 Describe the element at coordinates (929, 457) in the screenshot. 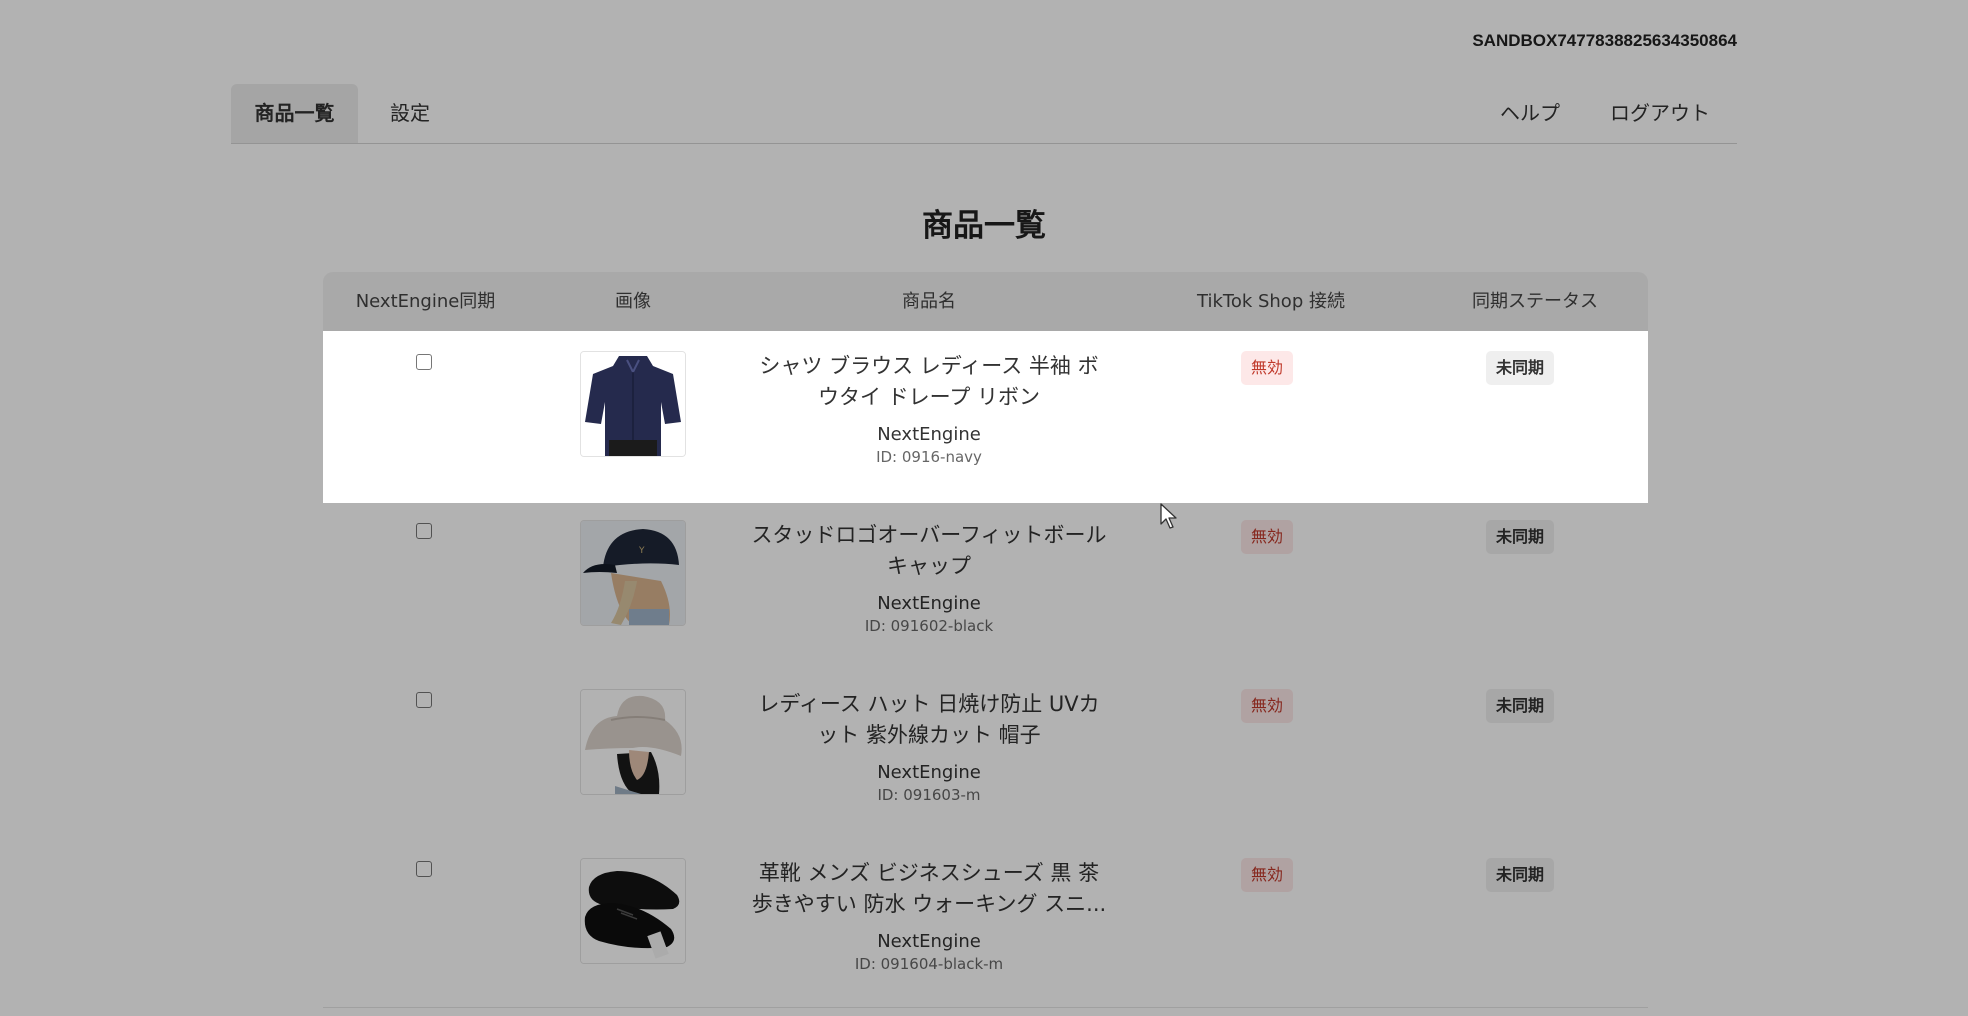

I see `product-id: ID: 0916-navy` at that location.